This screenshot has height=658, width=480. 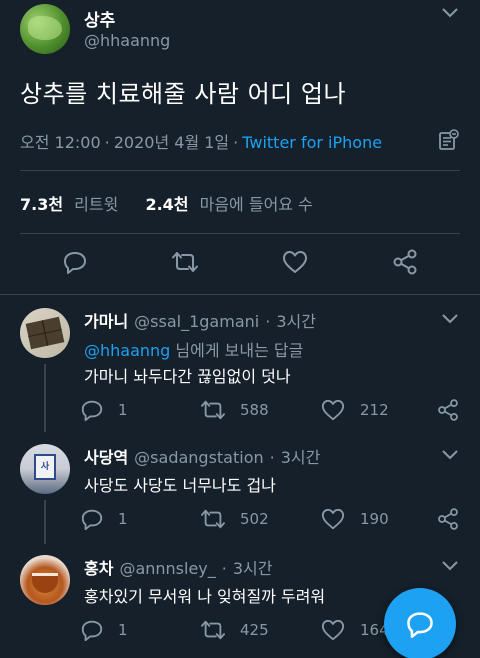 I want to click on reply-author-name: 홍차, so click(x=98, y=568).